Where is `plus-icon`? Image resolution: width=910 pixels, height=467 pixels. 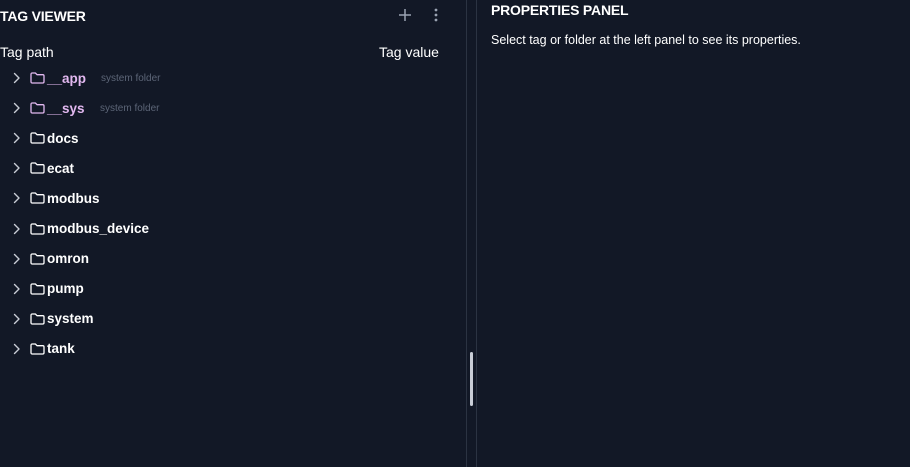
plus-icon is located at coordinates (405, 15).